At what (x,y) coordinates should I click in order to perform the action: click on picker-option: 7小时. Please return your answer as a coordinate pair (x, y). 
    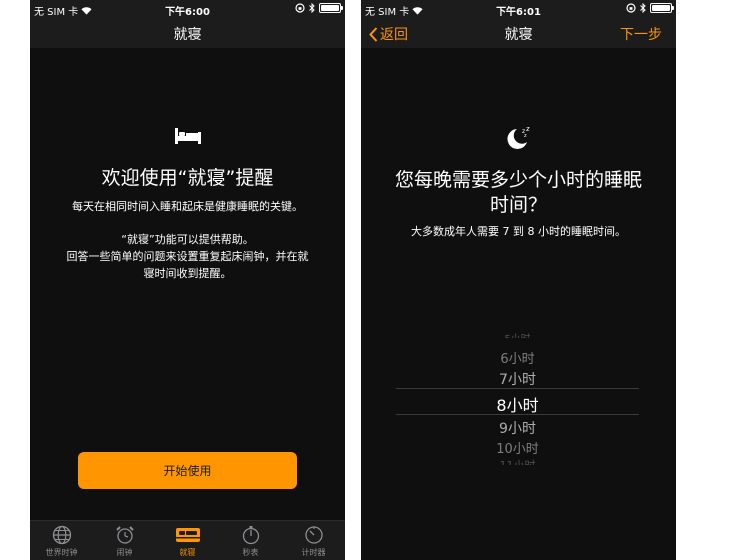
    Looking at the image, I should click on (517, 379).